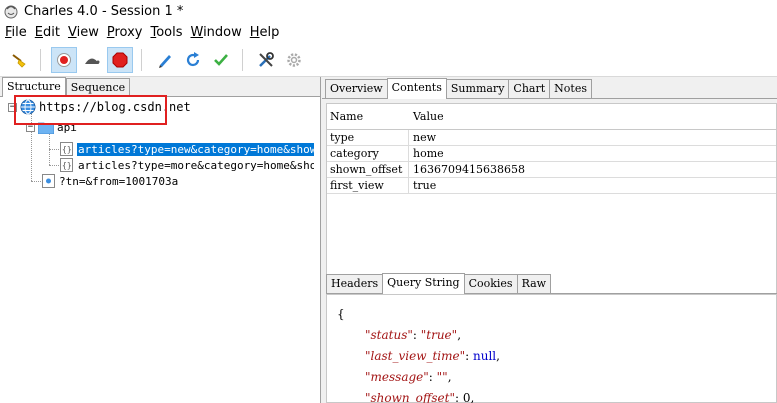 Image resolution: width=777 pixels, height=403 pixels. Describe the element at coordinates (477, 88) in the screenshot. I see `tab-summary: Summary` at that location.